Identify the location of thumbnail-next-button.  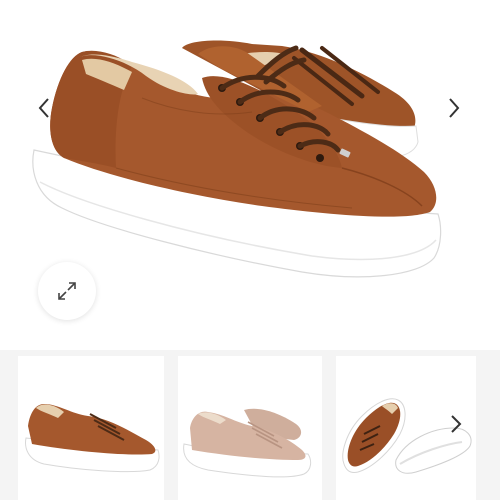
(456, 424).